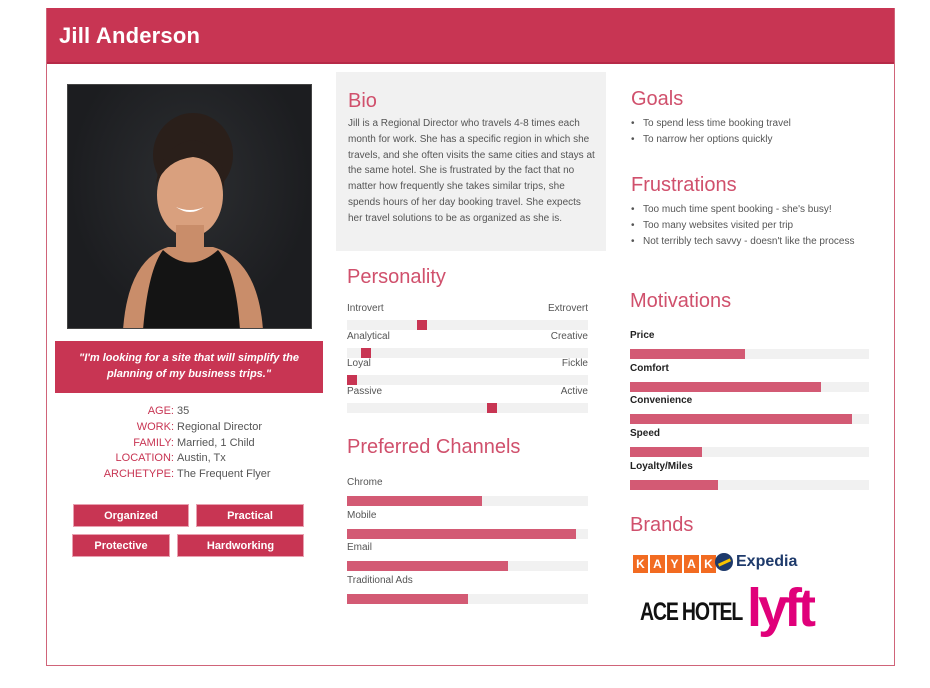  What do you see at coordinates (396, 277) in the screenshot?
I see `personality-title: Personality` at bounding box center [396, 277].